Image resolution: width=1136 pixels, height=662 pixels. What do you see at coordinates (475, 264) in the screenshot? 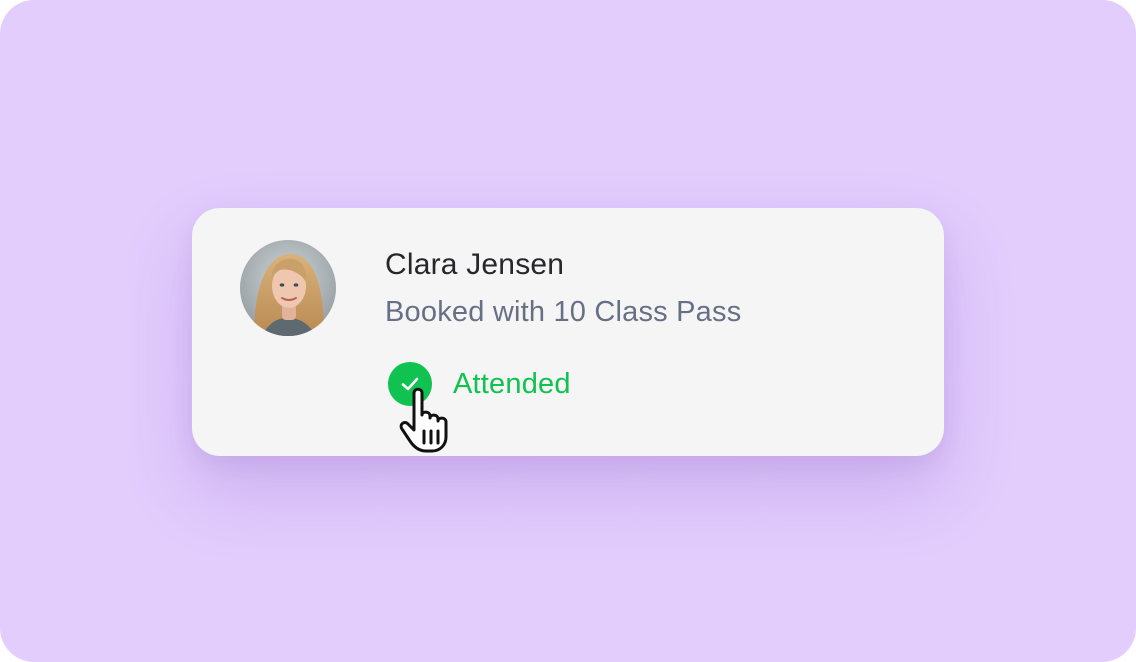
I see `client-name: Clara Jensen` at bounding box center [475, 264].